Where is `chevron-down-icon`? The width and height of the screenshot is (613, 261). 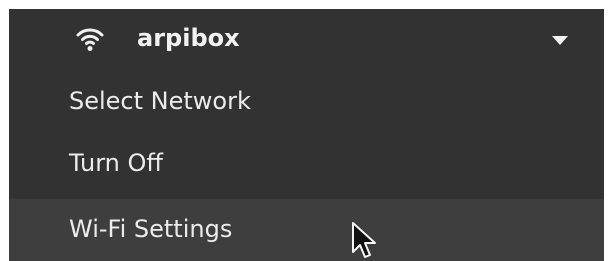
chevron-down-icon is located at coordinates (560, 40).